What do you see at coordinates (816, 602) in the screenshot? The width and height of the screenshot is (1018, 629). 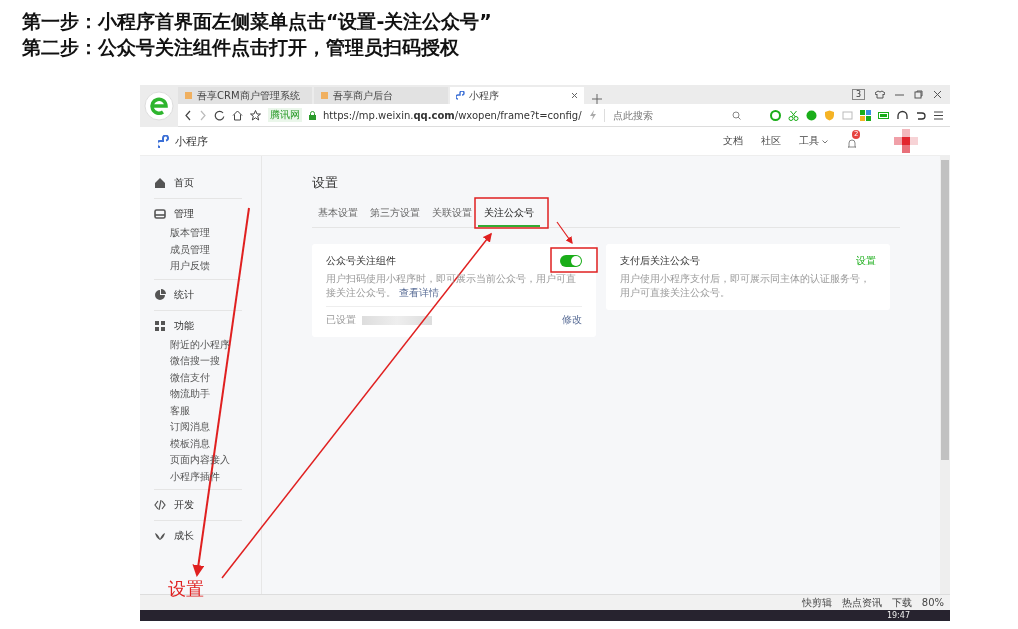 I see `status-item: 快剪辑` at bounding box center [816, 602].